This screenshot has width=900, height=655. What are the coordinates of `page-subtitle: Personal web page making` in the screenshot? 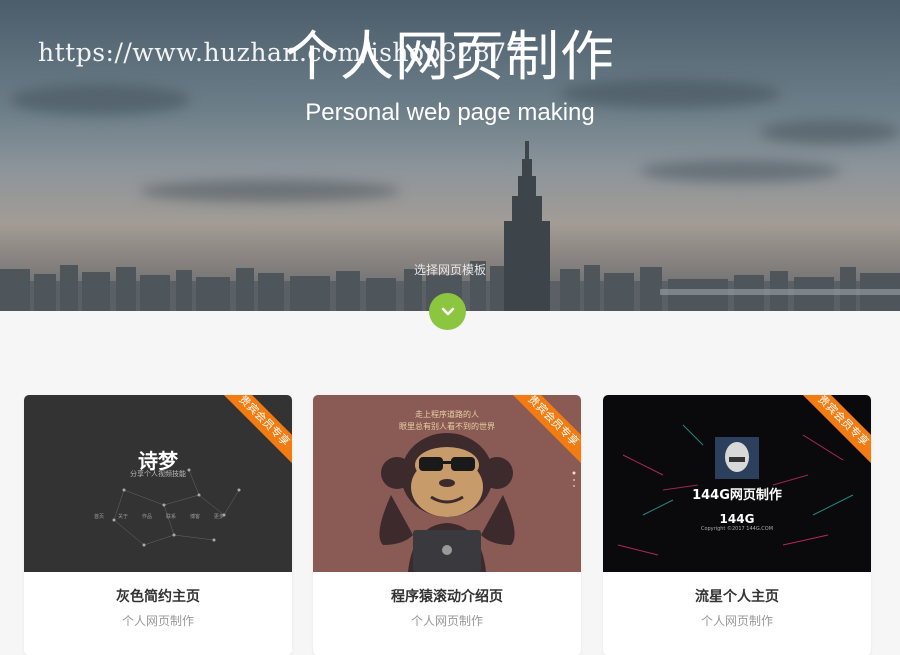 It's located at (450, 112).